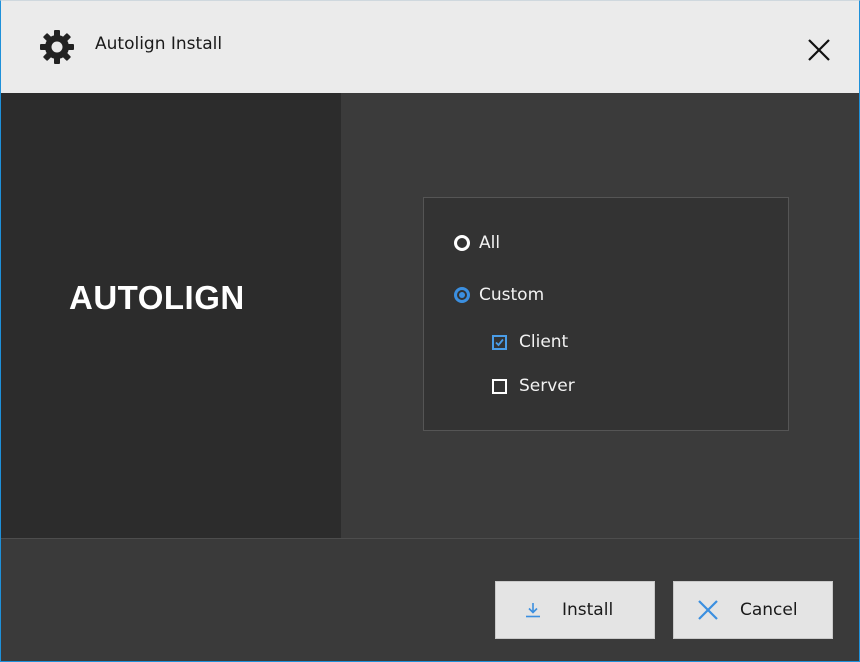 This screenshot has height=662, width=860. Describe the element at coordinates (462, 243) in the screenshot. I see `radio-all` at that location.